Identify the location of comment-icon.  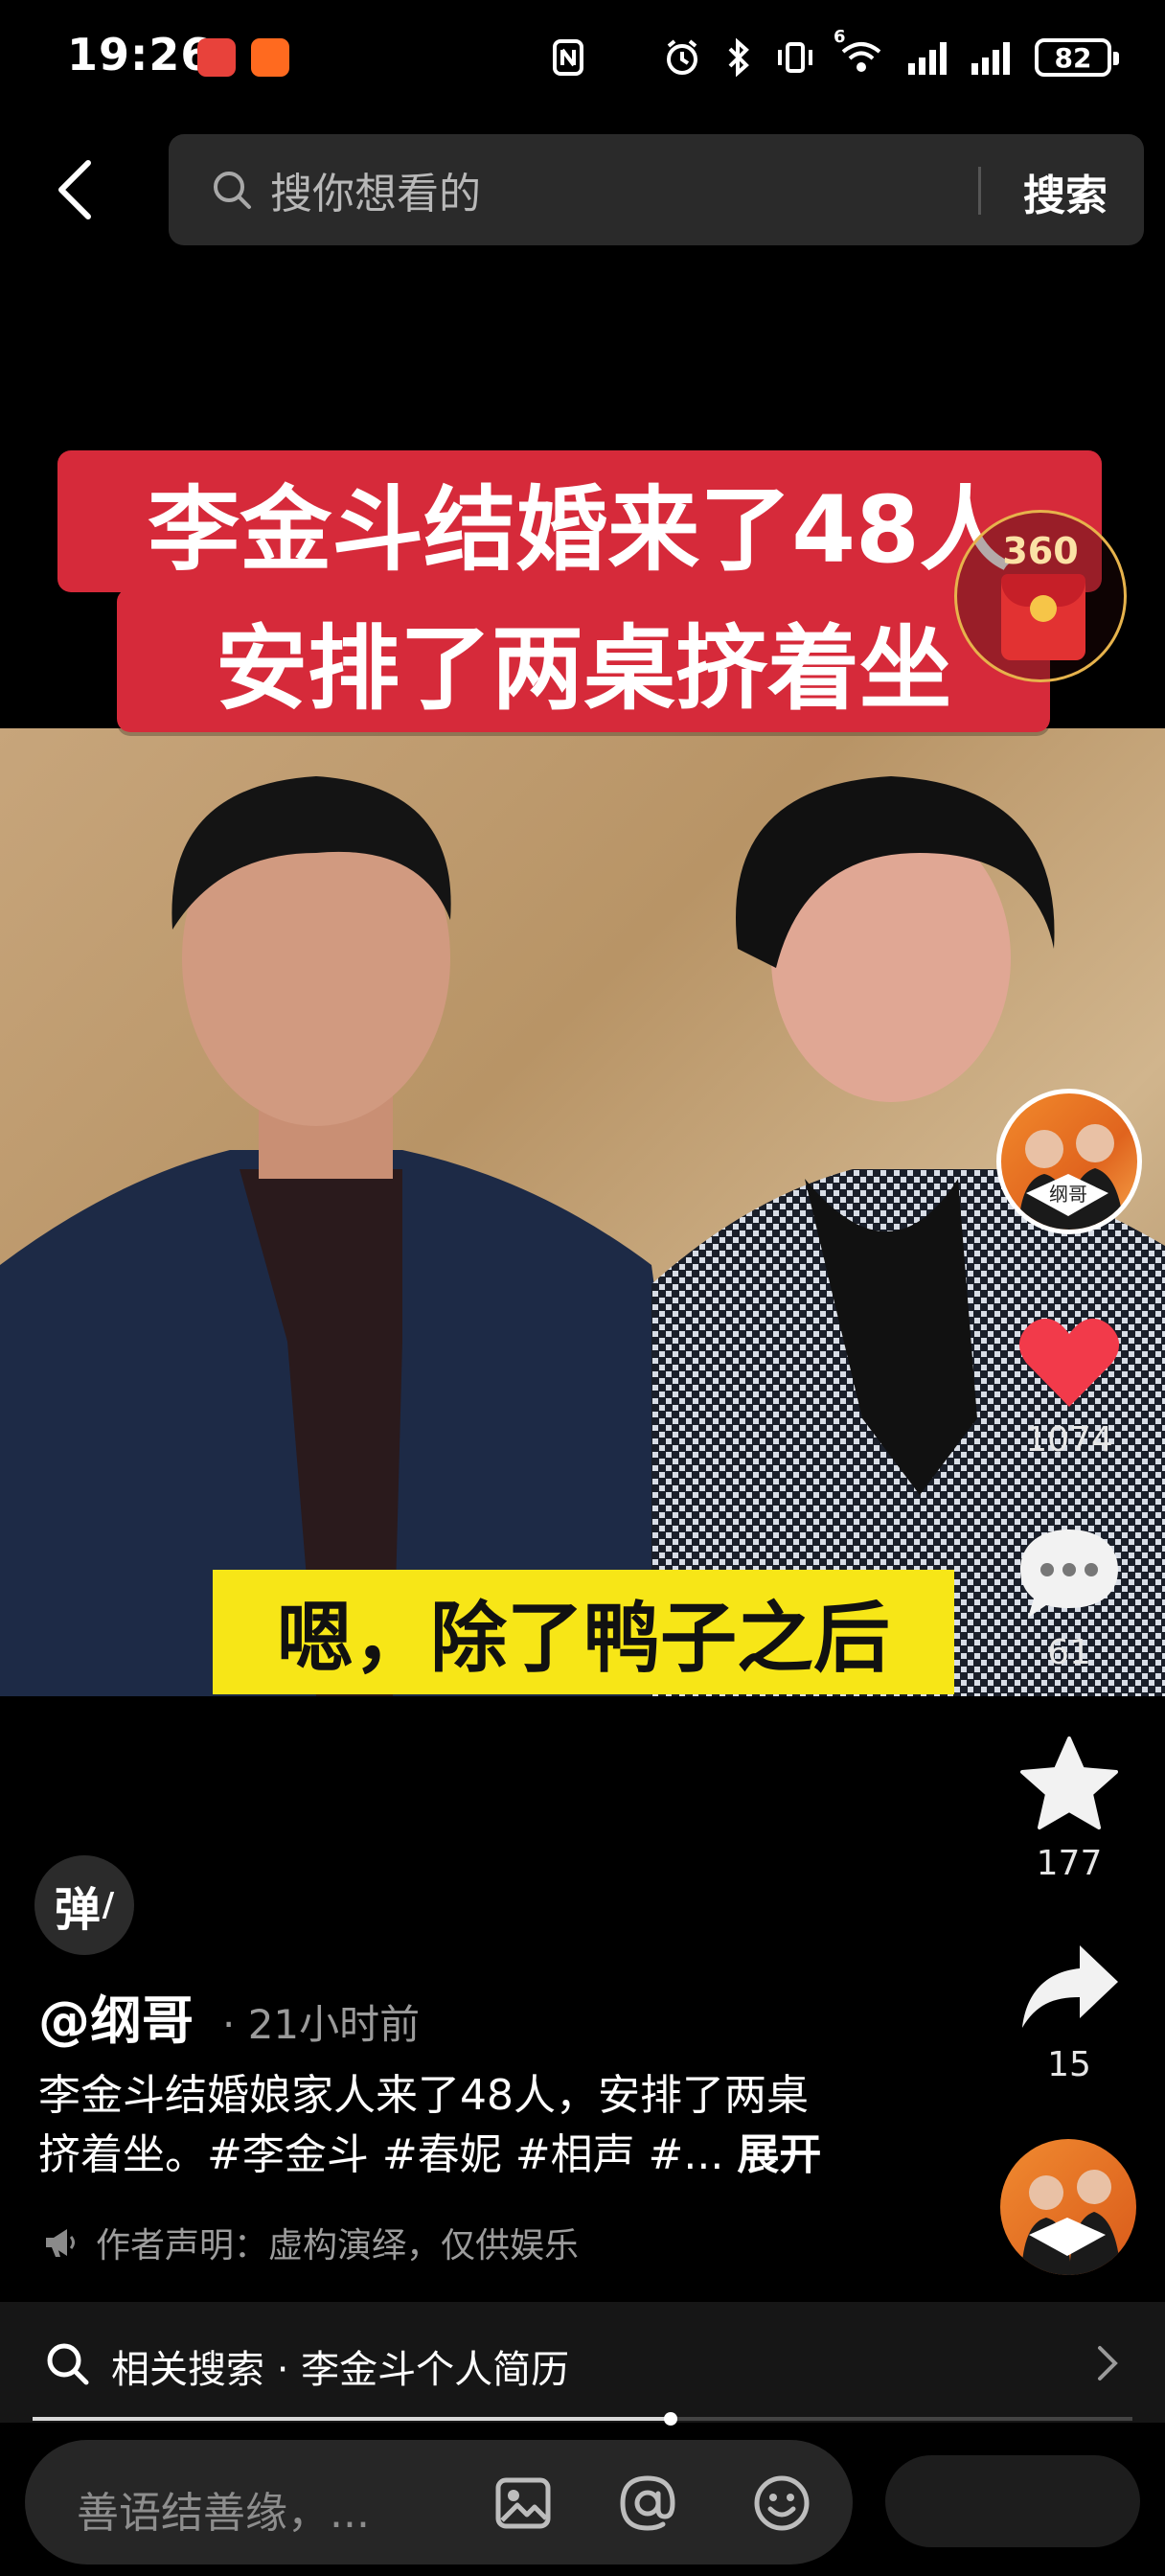
(1069, 1574).